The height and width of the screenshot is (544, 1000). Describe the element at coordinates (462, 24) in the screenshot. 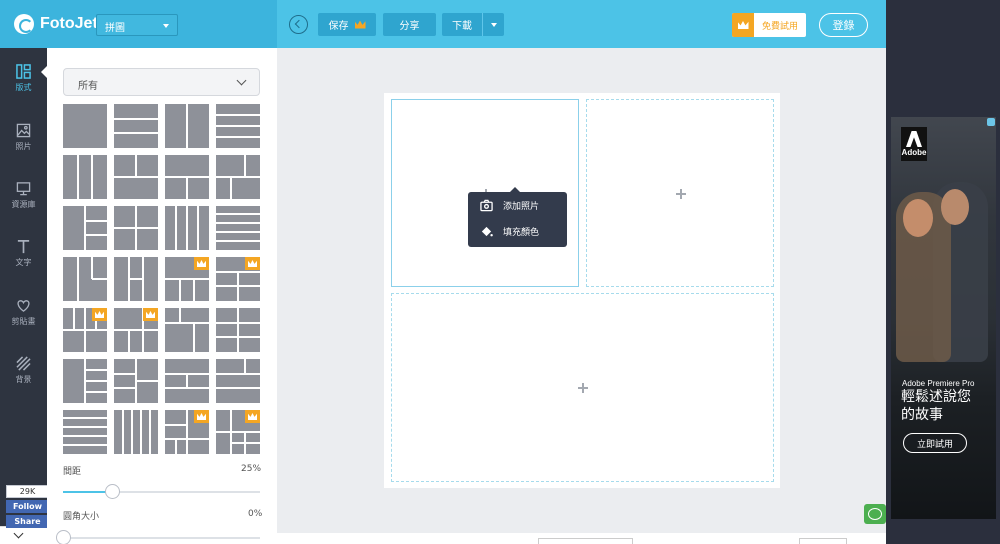

I see `download-button: 下載` at that location.